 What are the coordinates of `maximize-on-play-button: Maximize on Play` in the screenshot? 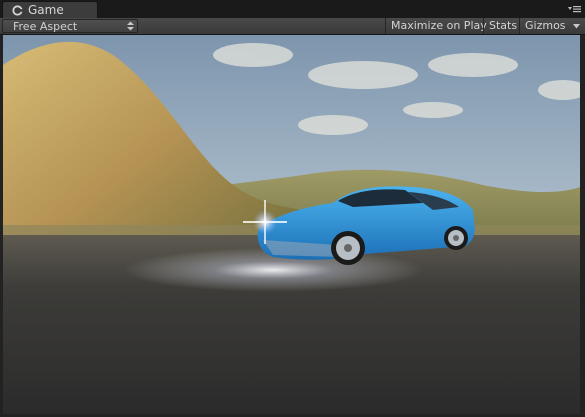 It's located at (436, 26).